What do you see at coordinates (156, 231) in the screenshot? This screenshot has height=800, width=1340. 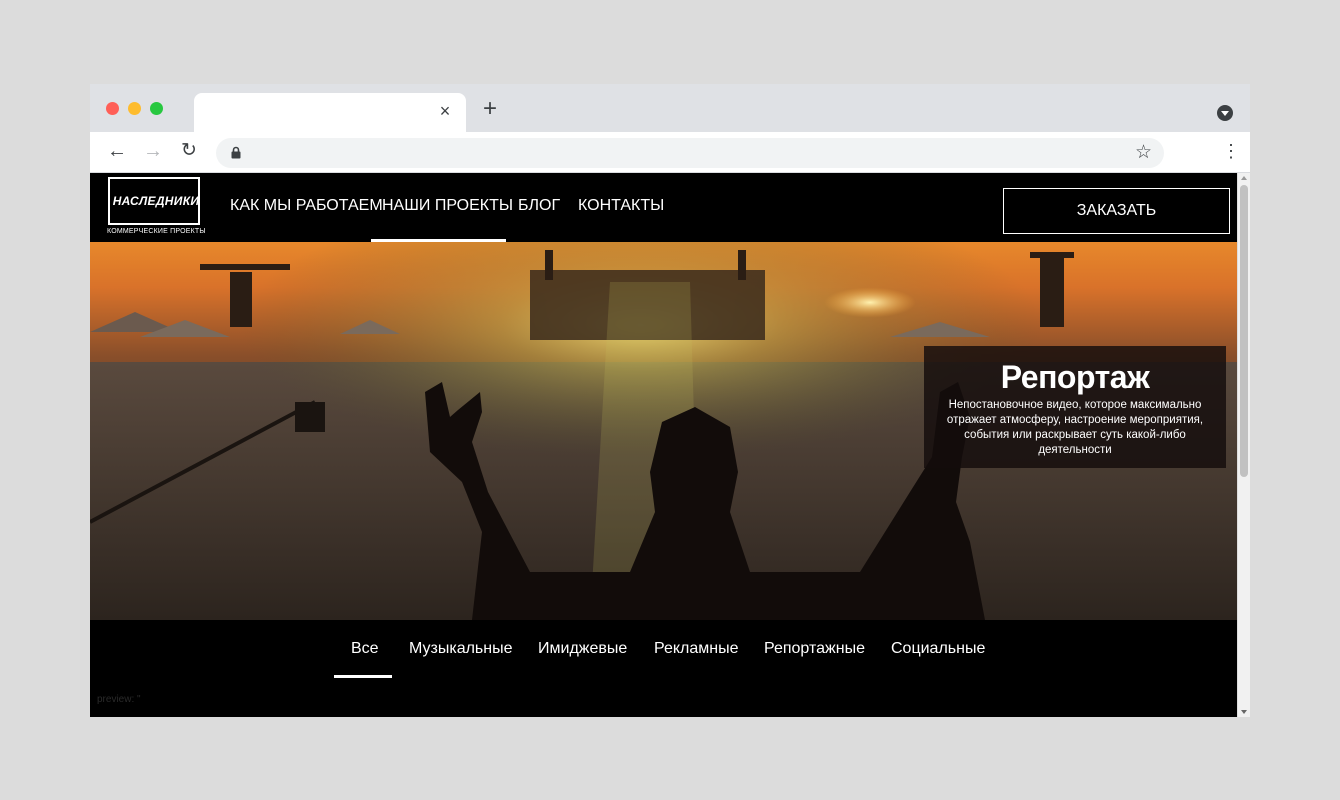 I see `logo-subtitle: КОММЕРЧЕСКИЕ ПРОЕКТЫ` at bounding box center [156, 231].